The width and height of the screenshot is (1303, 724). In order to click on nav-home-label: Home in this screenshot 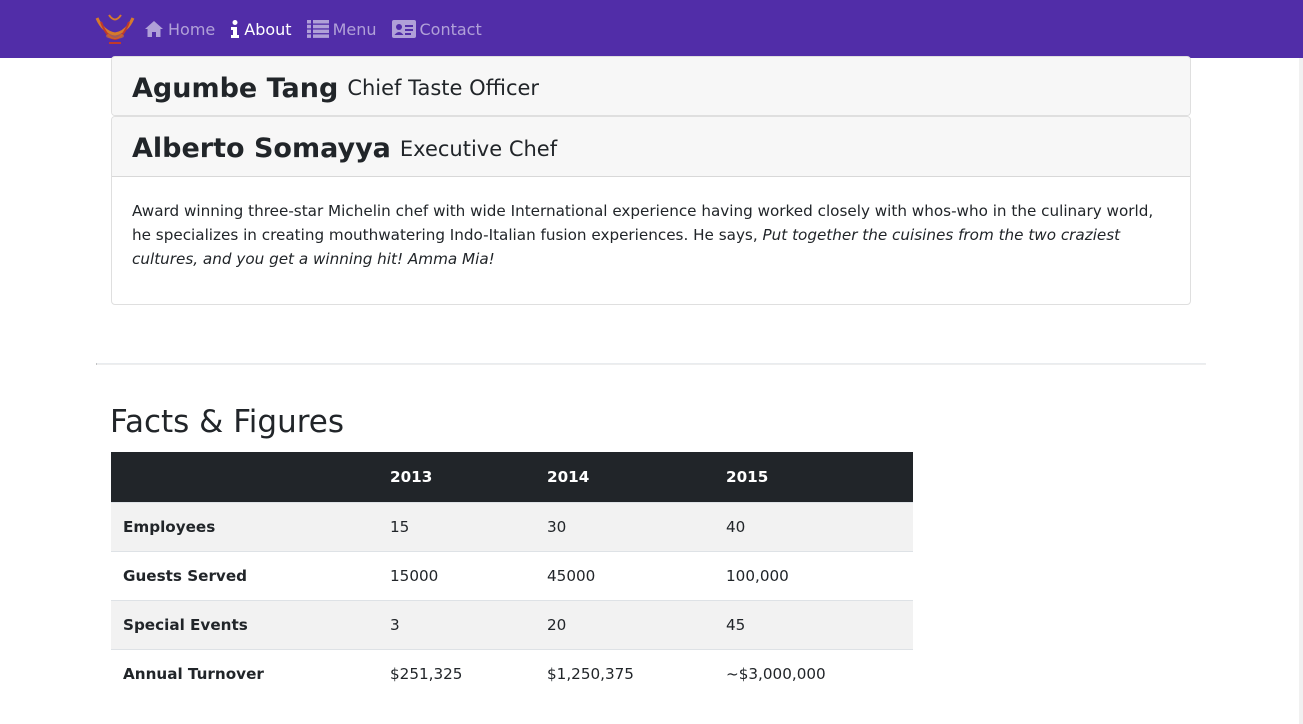, I will do `click(192, 29)`.